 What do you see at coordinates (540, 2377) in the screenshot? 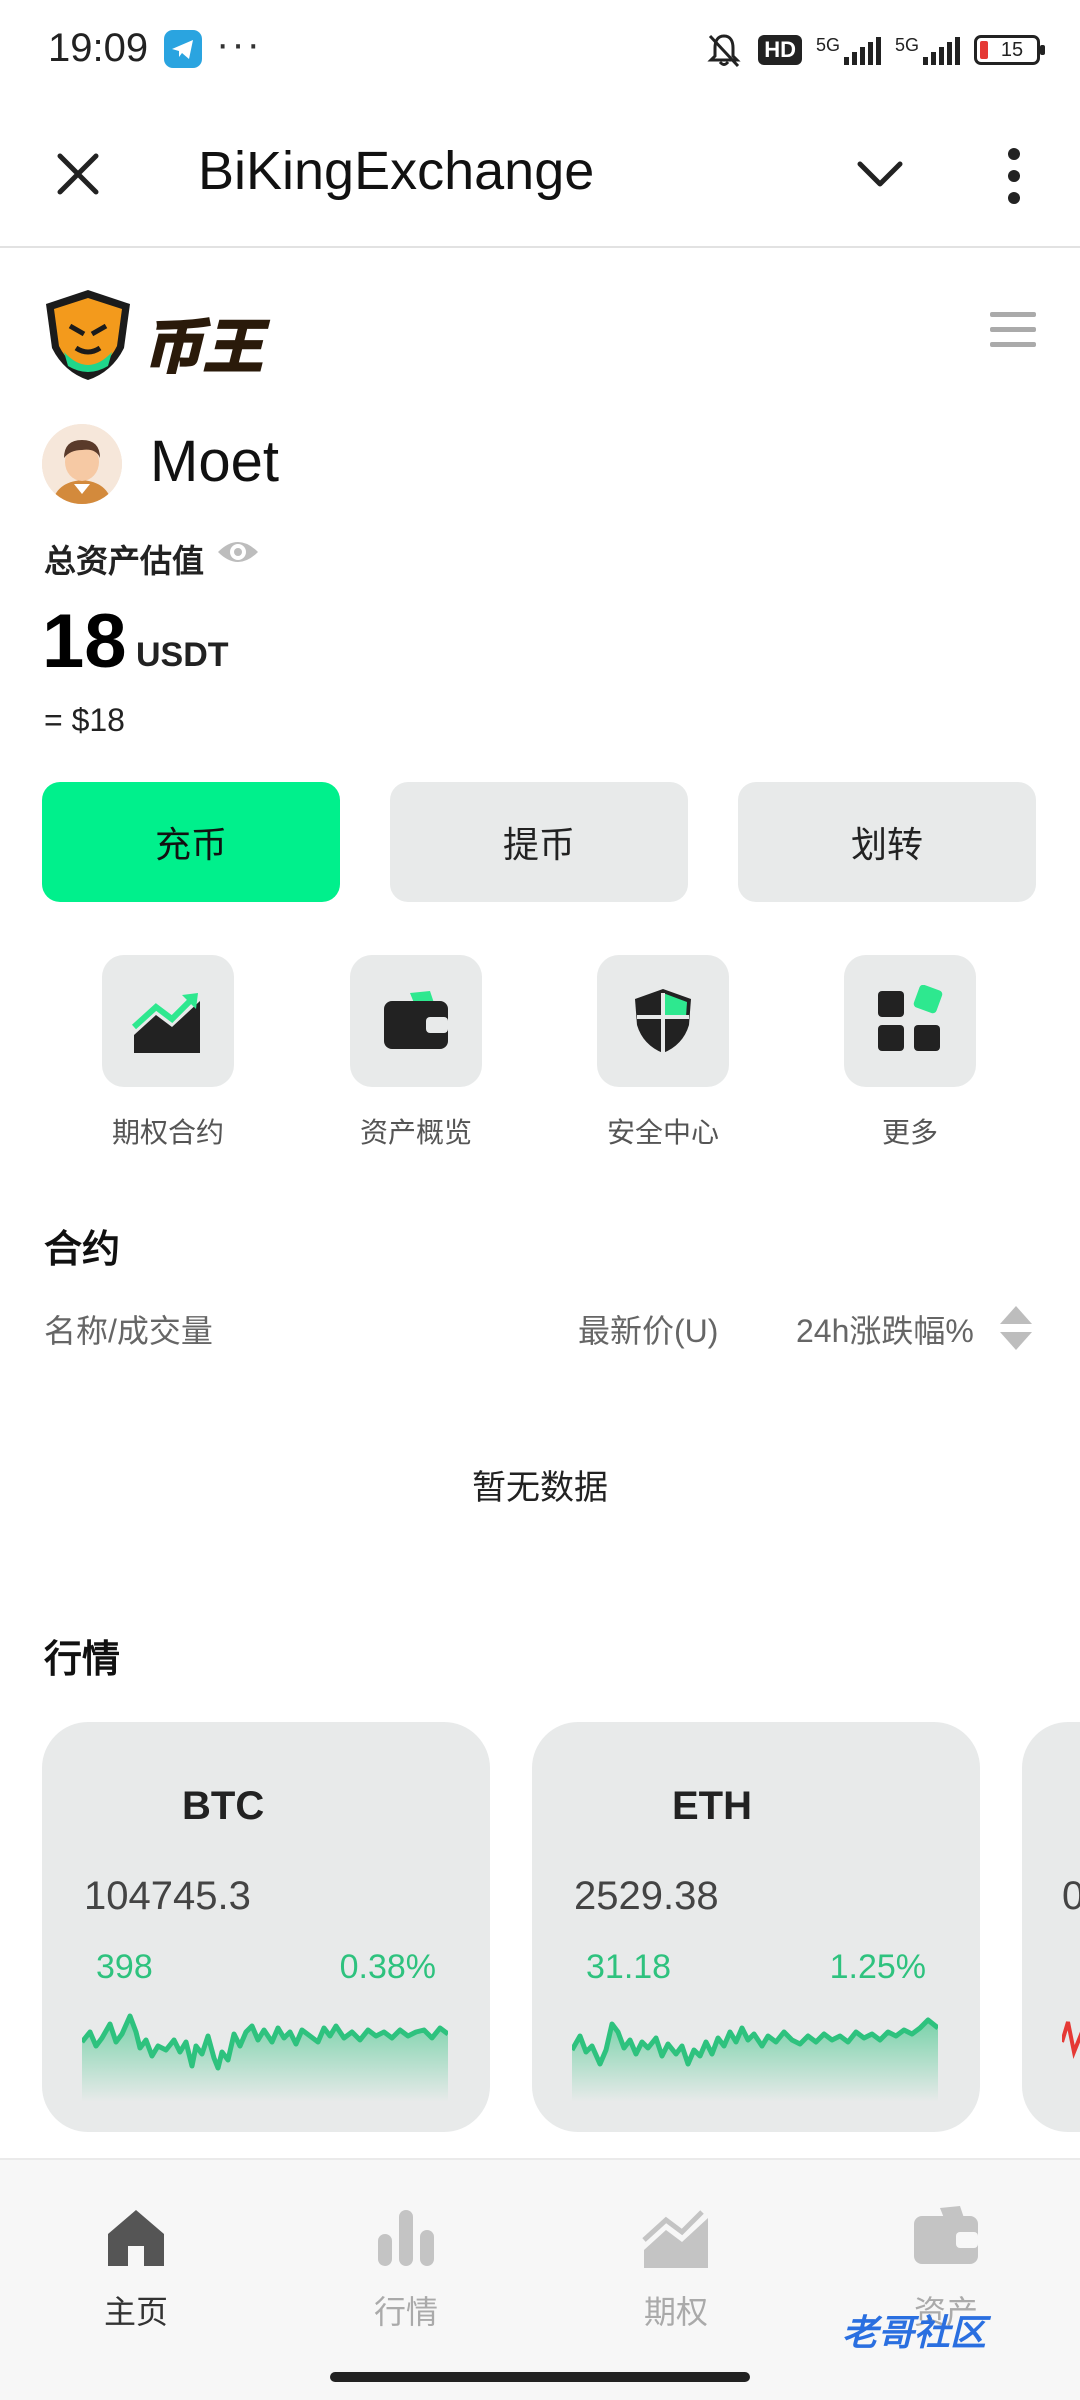
I see `home-indicator` at bounding box center [540, 2377].